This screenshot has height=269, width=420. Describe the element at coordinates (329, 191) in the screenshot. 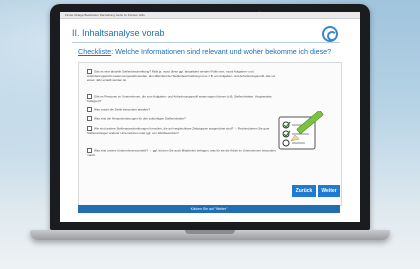

I see `next-button: Weiter` at that location.